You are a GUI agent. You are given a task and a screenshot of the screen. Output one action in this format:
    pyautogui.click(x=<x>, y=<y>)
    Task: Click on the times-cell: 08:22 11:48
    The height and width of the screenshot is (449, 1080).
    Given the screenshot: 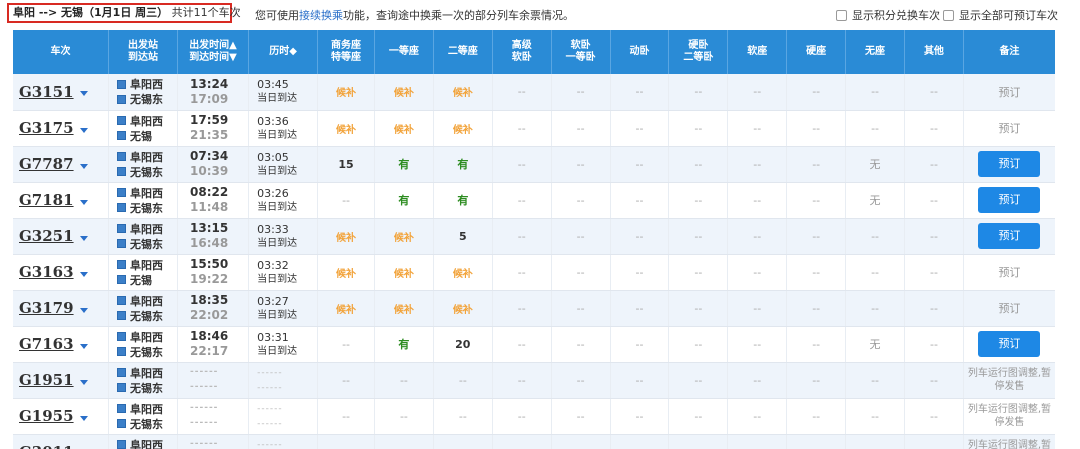 What is the action you would take?
    pyautogui.click(x=213, y=200)
    